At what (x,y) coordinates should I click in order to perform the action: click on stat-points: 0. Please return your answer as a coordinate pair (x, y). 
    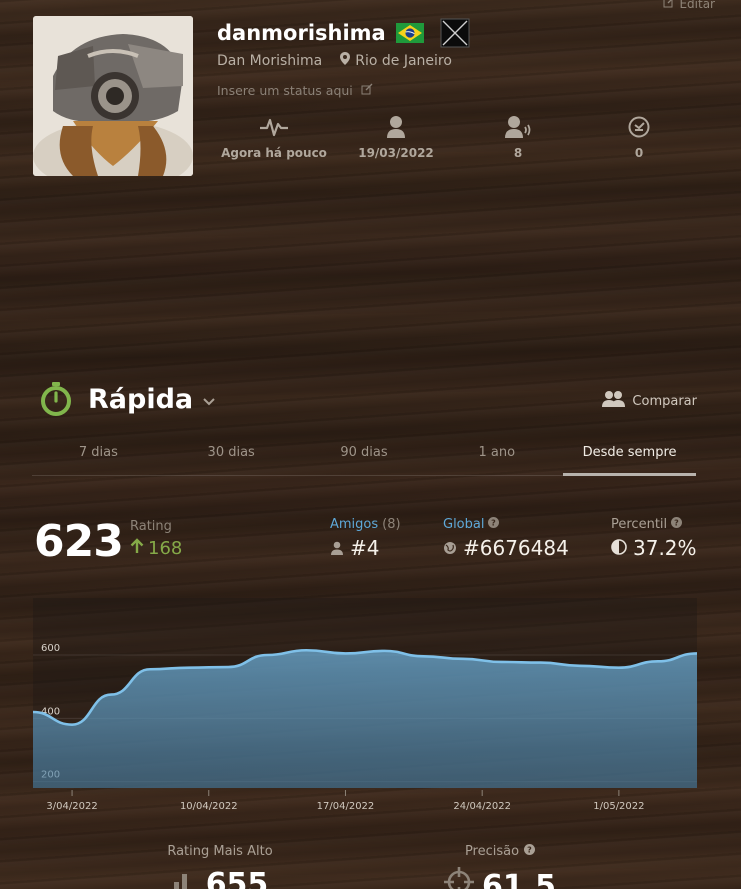
    Looking at the image, I should click on (639, 136).